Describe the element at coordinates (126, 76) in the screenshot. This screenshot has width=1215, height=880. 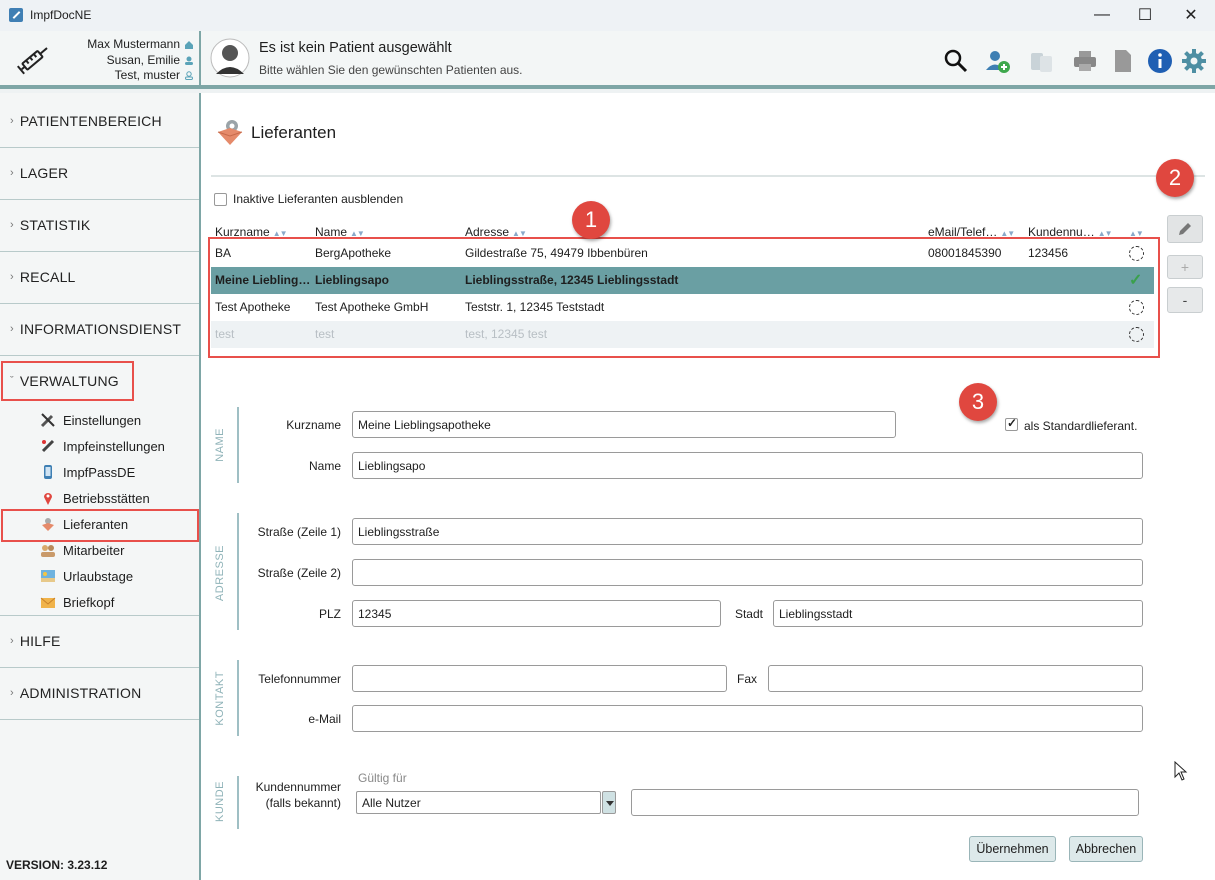
I see `user-entry: Test, muster` at that location.